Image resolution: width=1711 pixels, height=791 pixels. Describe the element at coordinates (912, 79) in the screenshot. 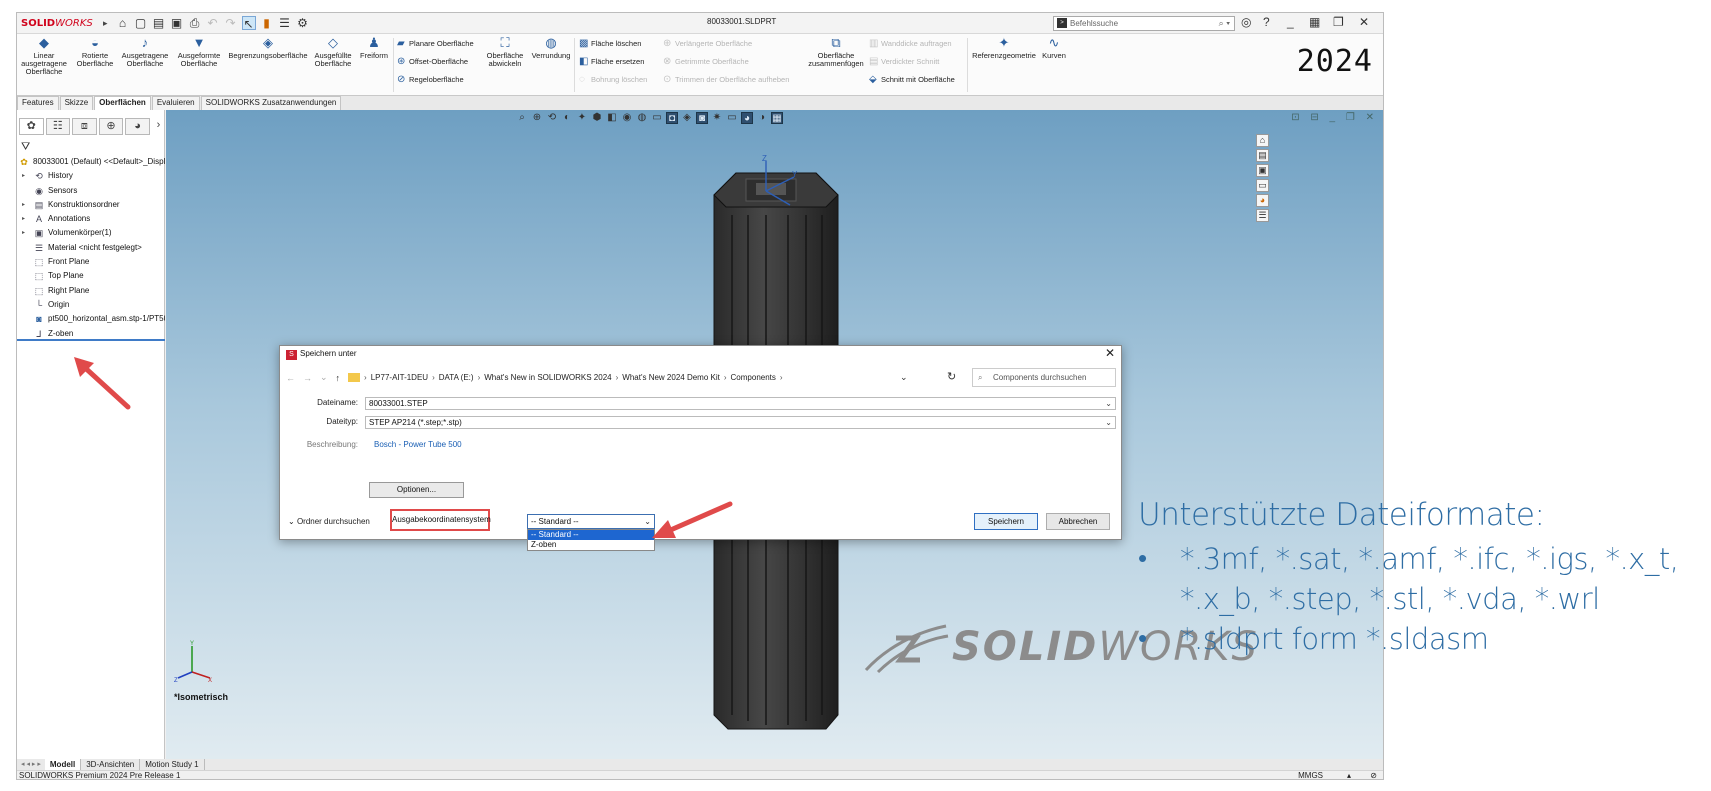

I see `surface-cut-button: ⬙ Schnitt mit Oberfläche` at that location.